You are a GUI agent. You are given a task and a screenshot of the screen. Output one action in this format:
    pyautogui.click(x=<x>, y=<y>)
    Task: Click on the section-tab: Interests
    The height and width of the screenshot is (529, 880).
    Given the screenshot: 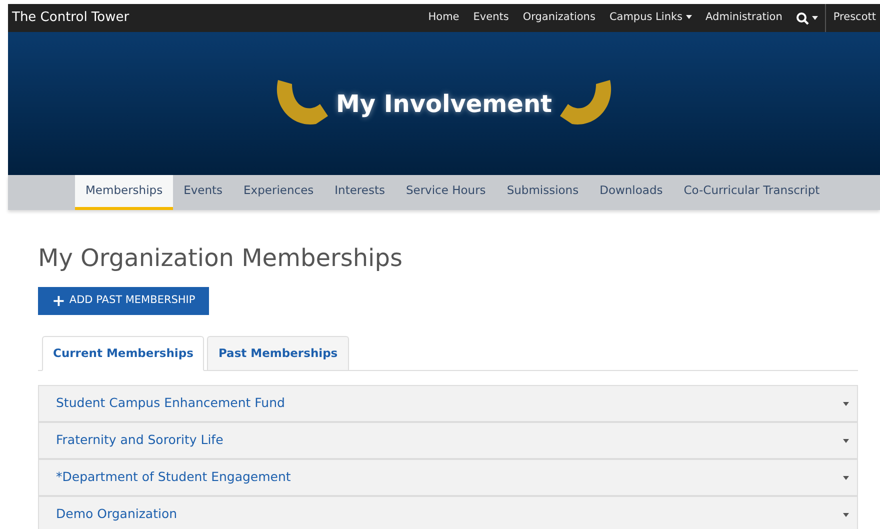 What is the action you would take?
    pyautogui.click(x=360, y=192)
    